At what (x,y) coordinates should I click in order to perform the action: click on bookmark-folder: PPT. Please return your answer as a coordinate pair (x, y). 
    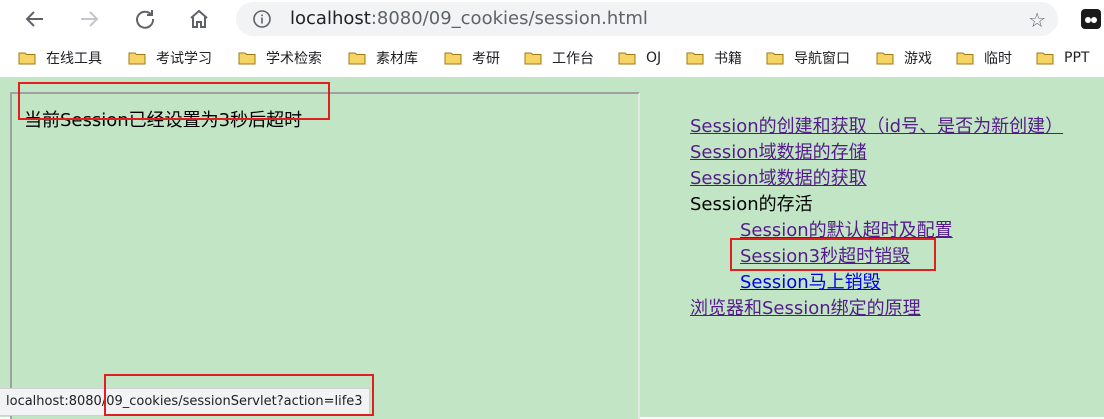
    Looking at the image, I should click on (1062, 58).